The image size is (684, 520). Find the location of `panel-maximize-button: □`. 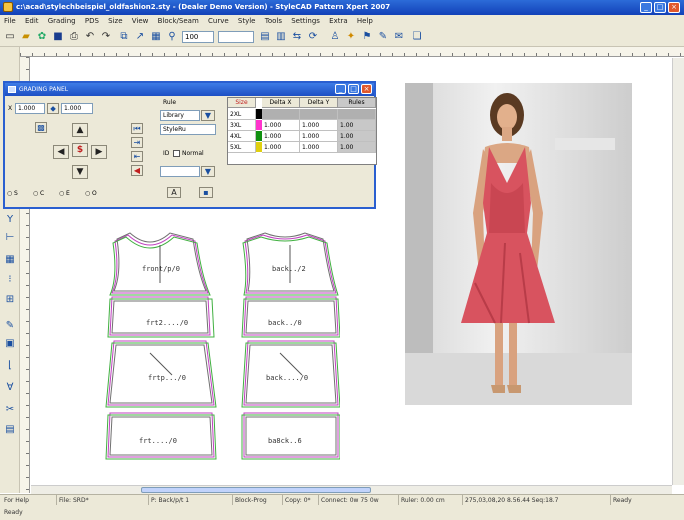

panel-maximize-button: □ is located at coordinates (353, 89).